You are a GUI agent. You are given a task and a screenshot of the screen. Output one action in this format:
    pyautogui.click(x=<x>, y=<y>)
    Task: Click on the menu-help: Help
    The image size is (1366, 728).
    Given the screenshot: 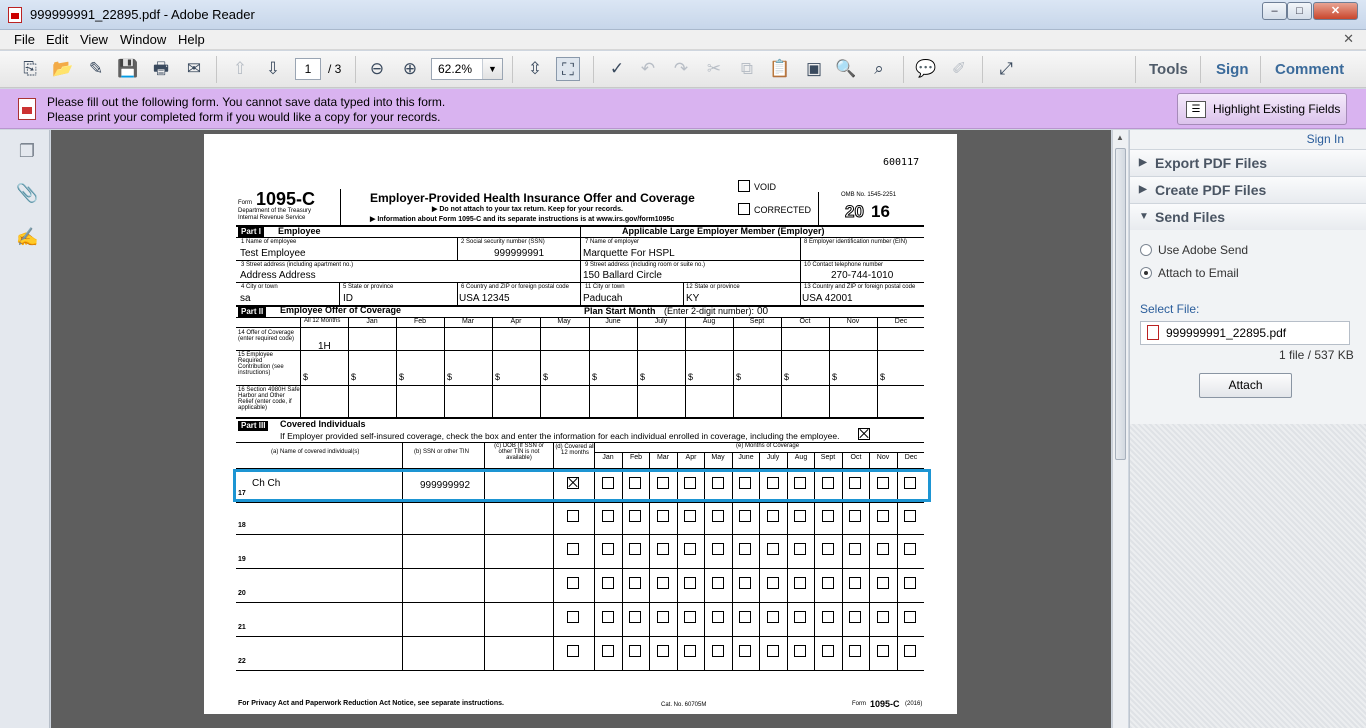 What is the action you would take?
    pyautogui.click(x=191, y=39)
    